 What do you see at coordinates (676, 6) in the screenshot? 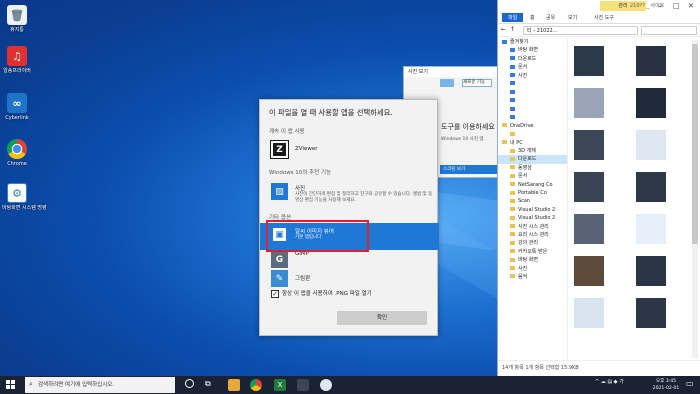
I see `maximize-icon: □` at bounding box center [676, 6].